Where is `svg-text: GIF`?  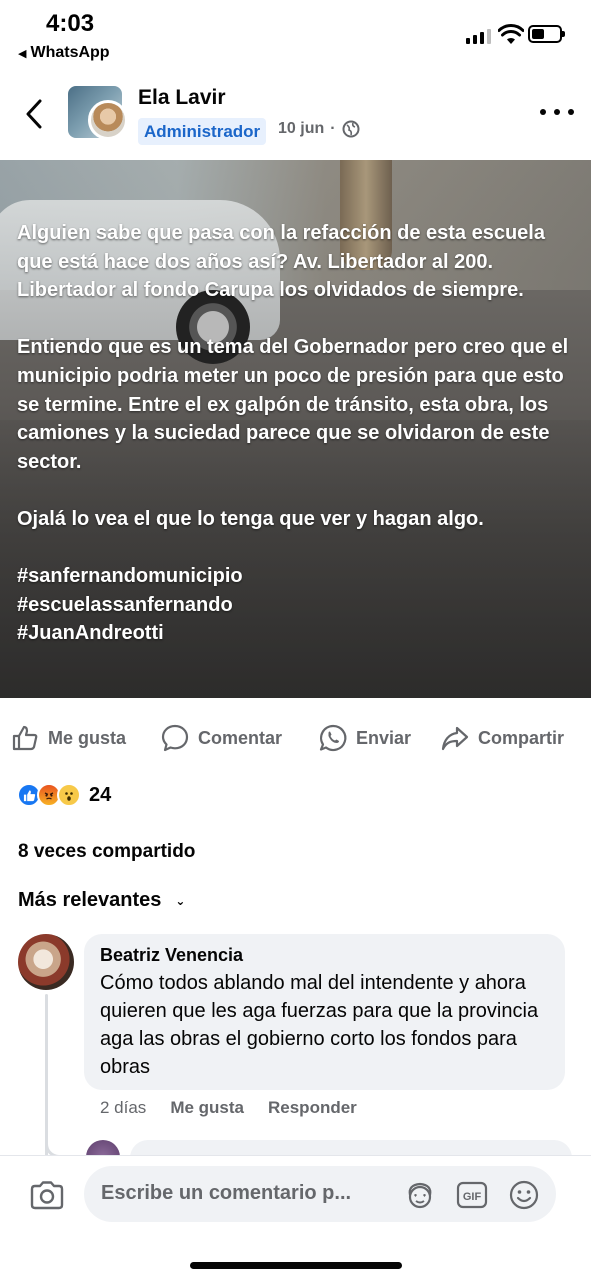
svg-text: GIF is located at coordinates (472, 1197).